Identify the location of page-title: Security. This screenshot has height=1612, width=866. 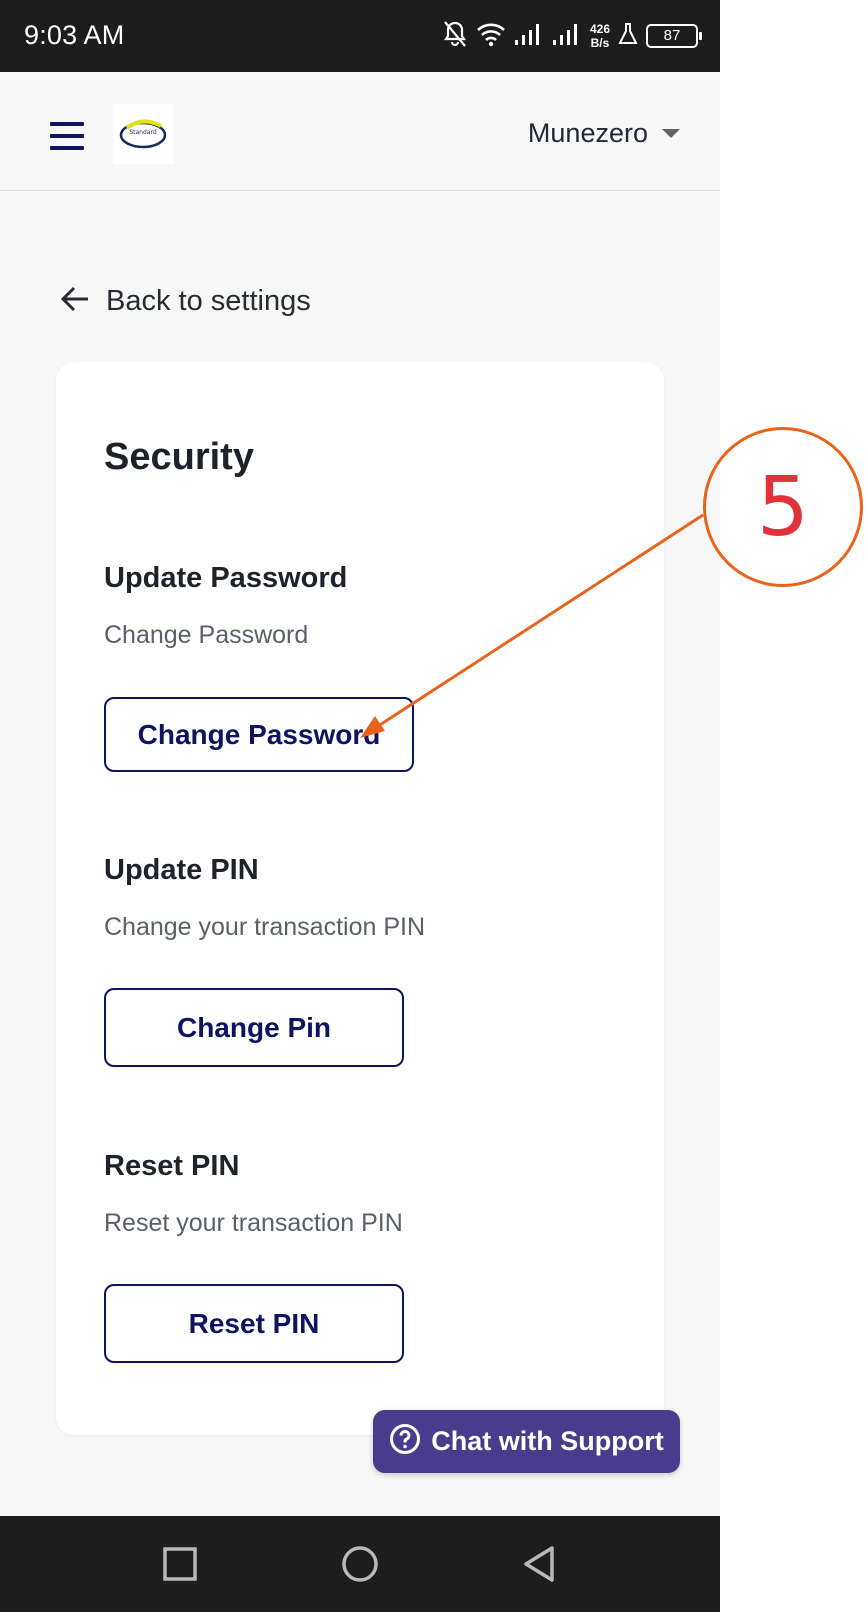
(179, 457).